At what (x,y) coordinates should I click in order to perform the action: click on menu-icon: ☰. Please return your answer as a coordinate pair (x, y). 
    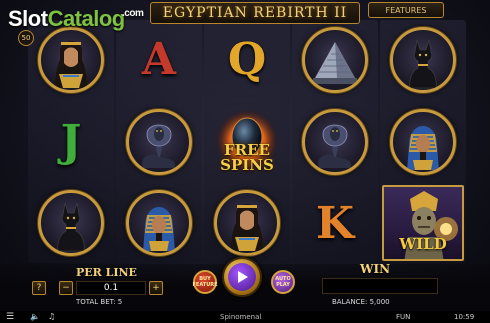
    Looking at the image, I should click on (10, 317).